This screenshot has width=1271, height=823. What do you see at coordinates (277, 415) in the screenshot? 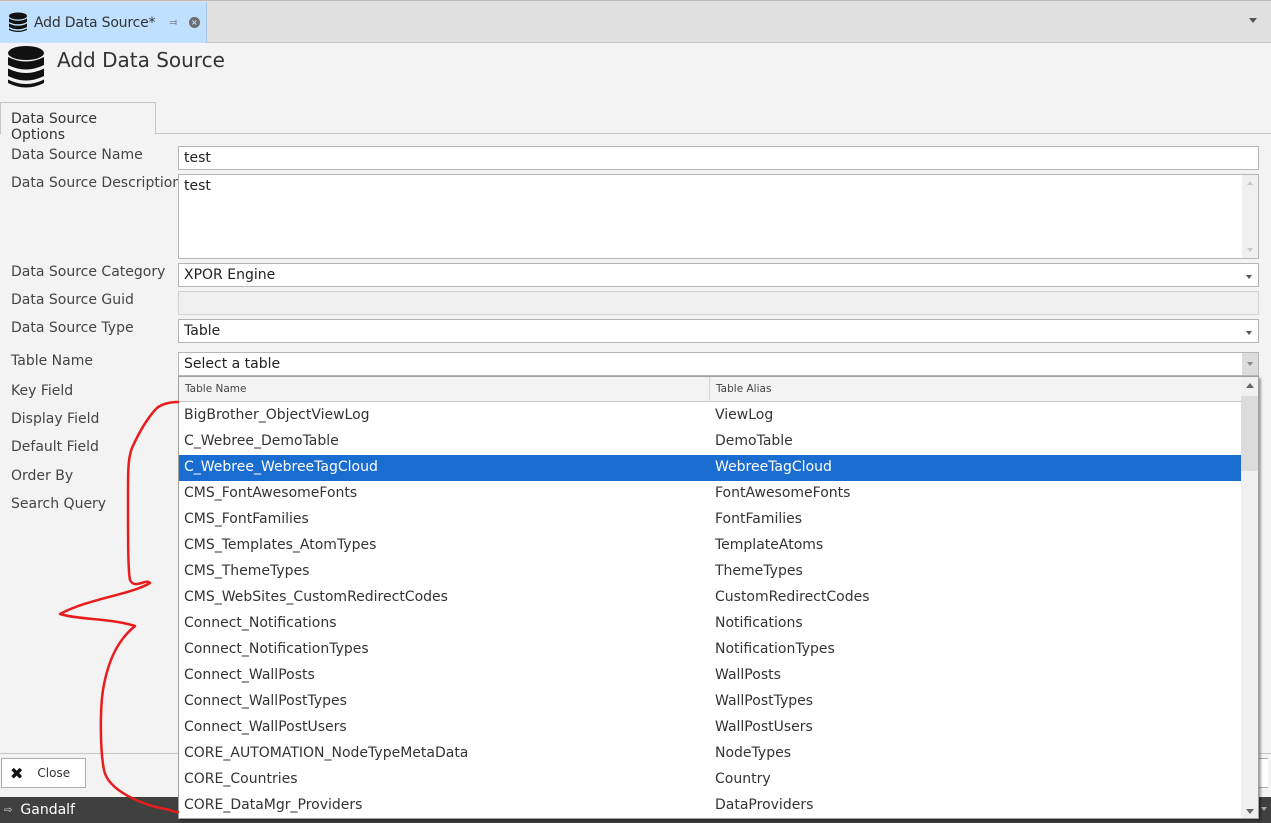
I see `table-option-name: BigBrother_ObjectViewLog` at bounding box center [277, 415].